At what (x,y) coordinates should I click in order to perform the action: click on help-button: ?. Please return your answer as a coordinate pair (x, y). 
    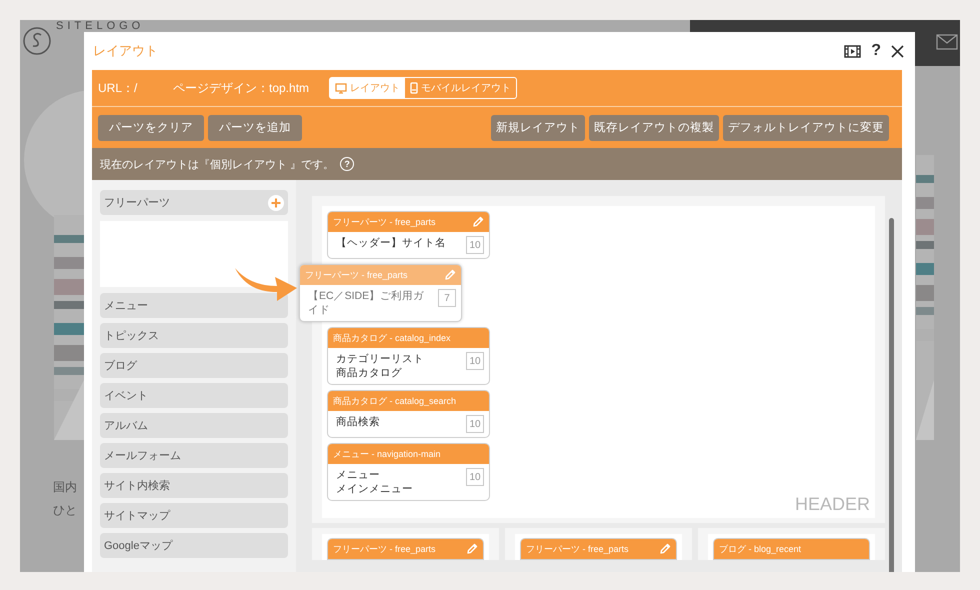
    Looking at the image, I should click on (876, 51).